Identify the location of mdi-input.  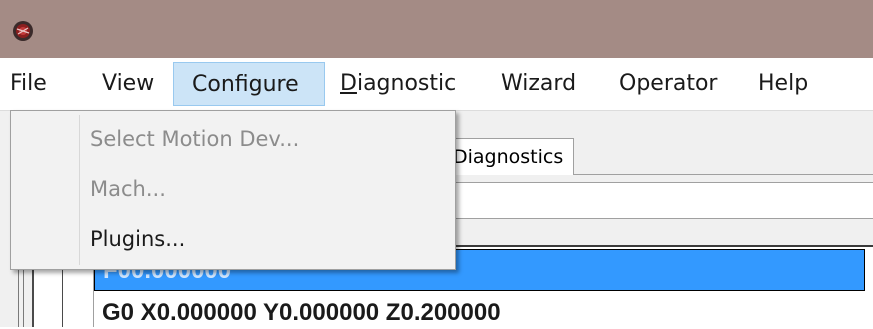
(656, 200).